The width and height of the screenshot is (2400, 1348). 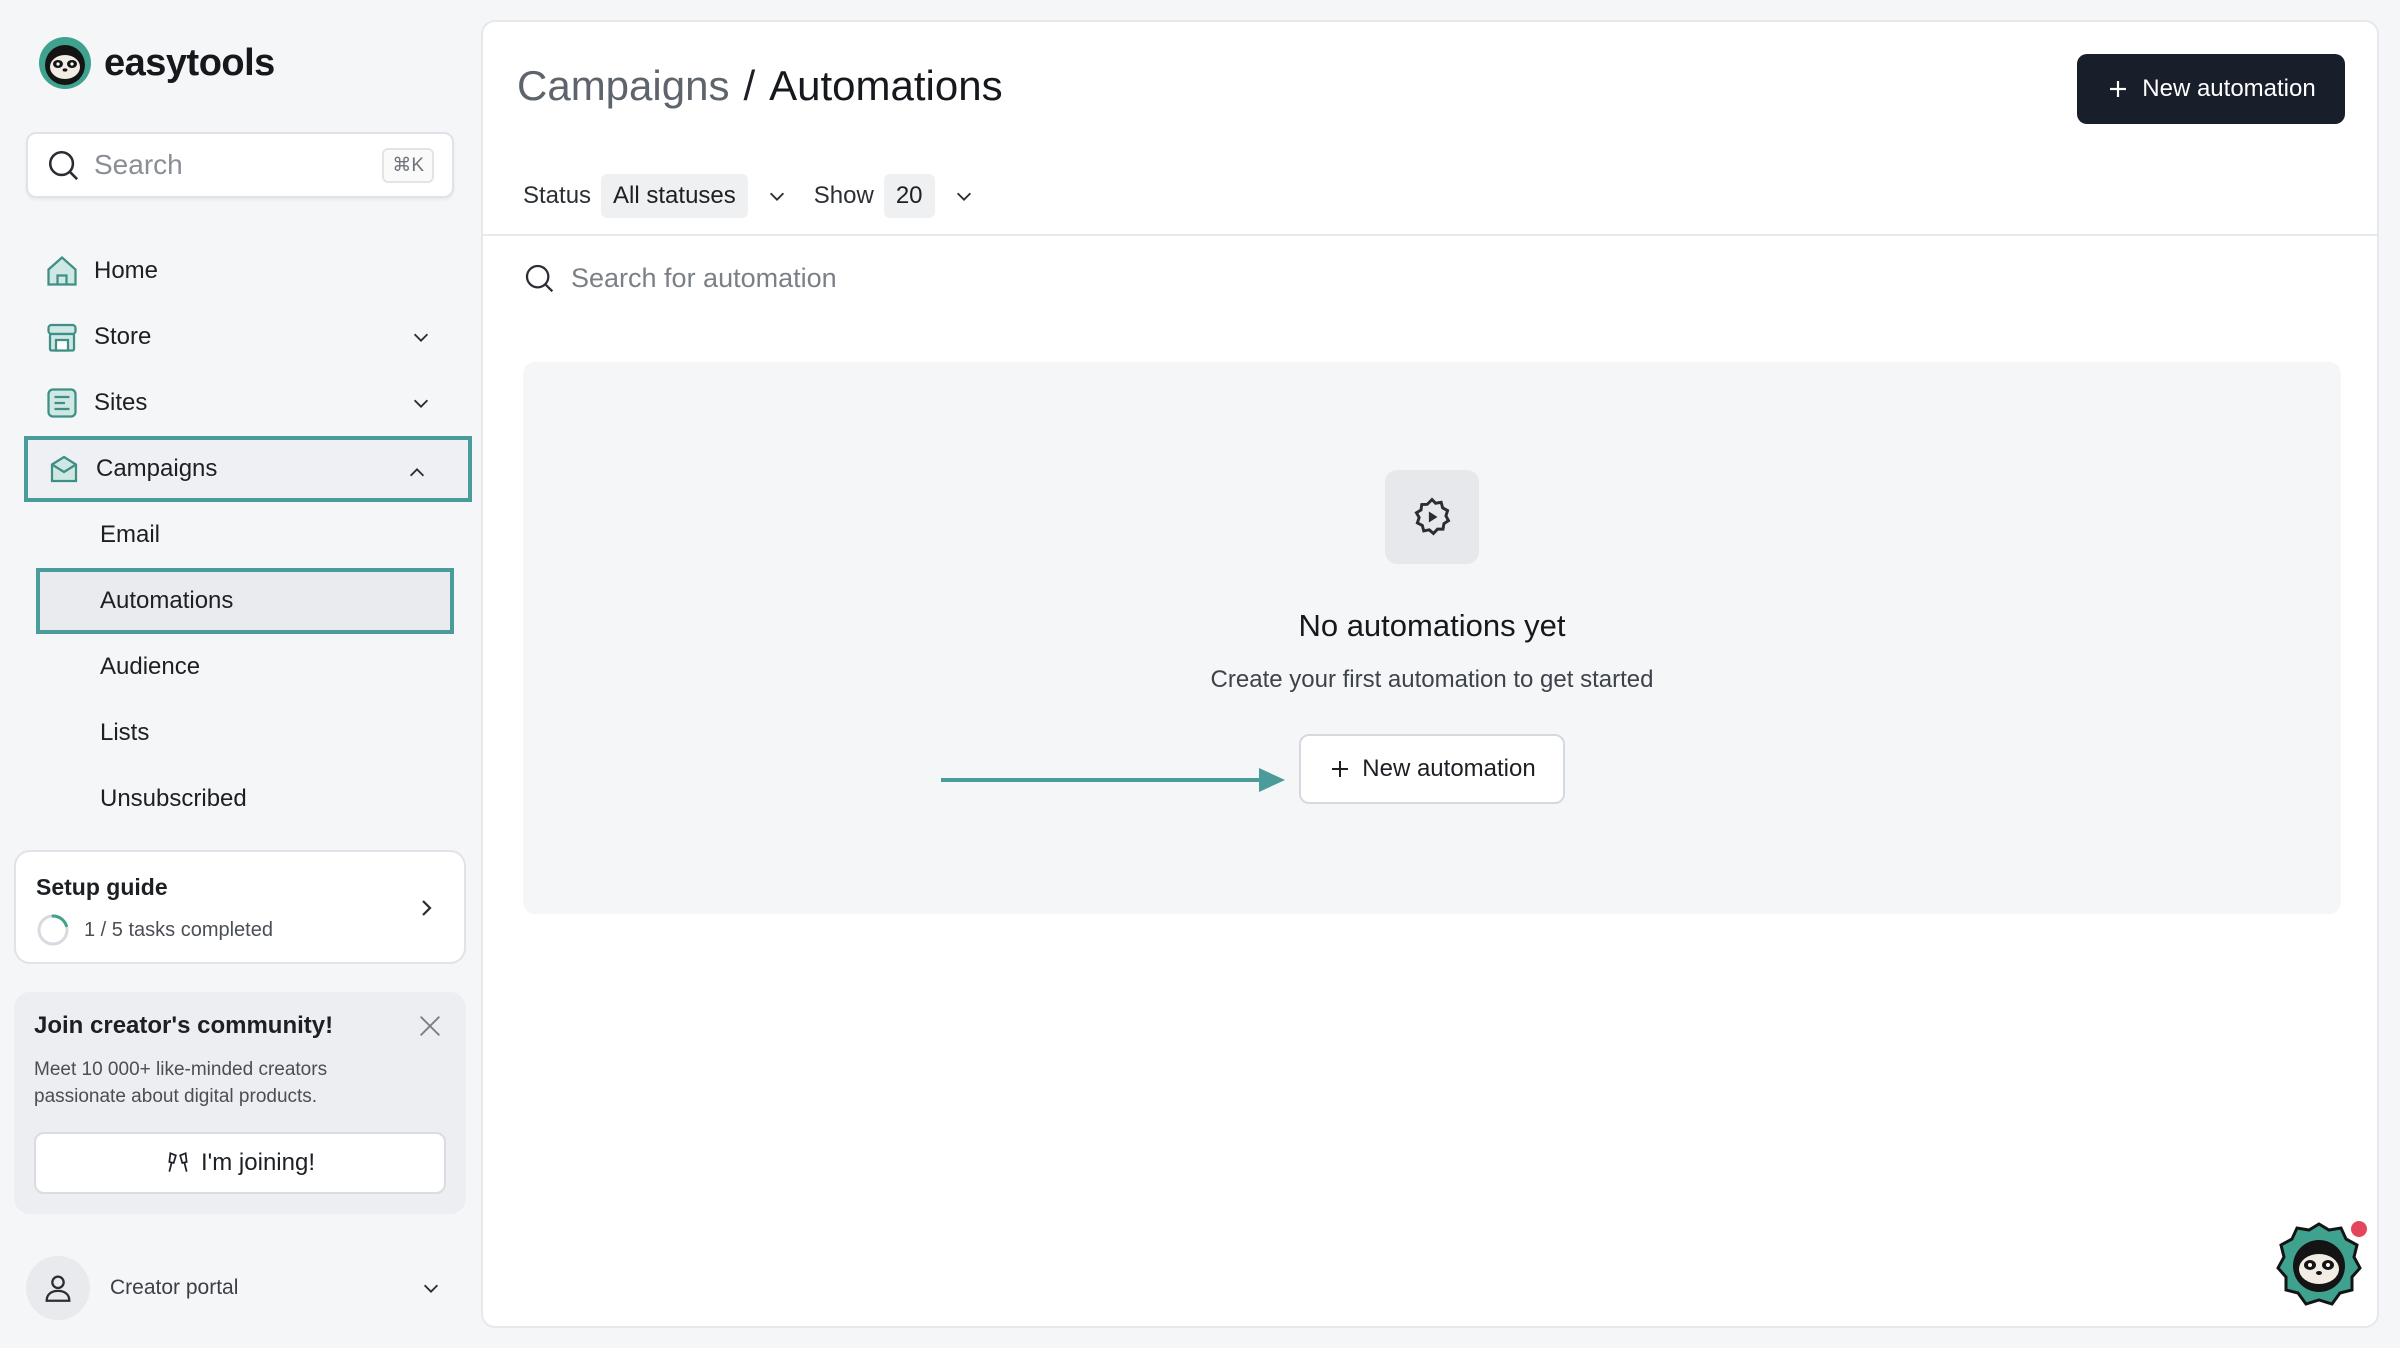 What do you see at coordinates (909, 196) in the screenshot?
I see `show-count-select: 20` at bounding box center [909, 196].